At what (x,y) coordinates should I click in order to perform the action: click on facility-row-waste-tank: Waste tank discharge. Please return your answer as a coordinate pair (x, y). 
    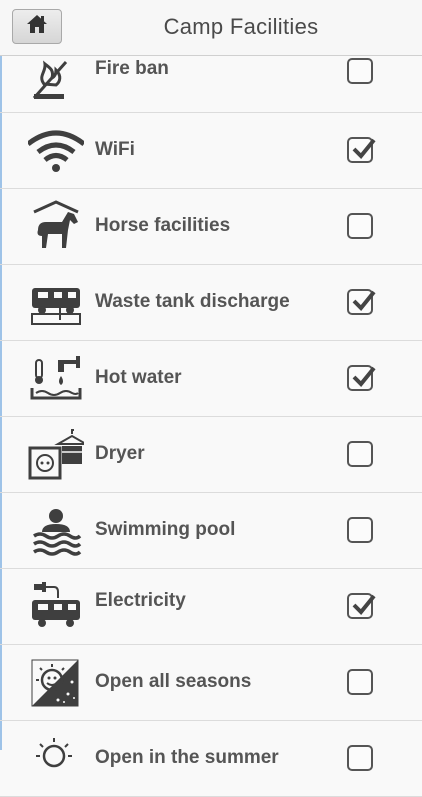
    Looking at the image, I should click on (211, 303).